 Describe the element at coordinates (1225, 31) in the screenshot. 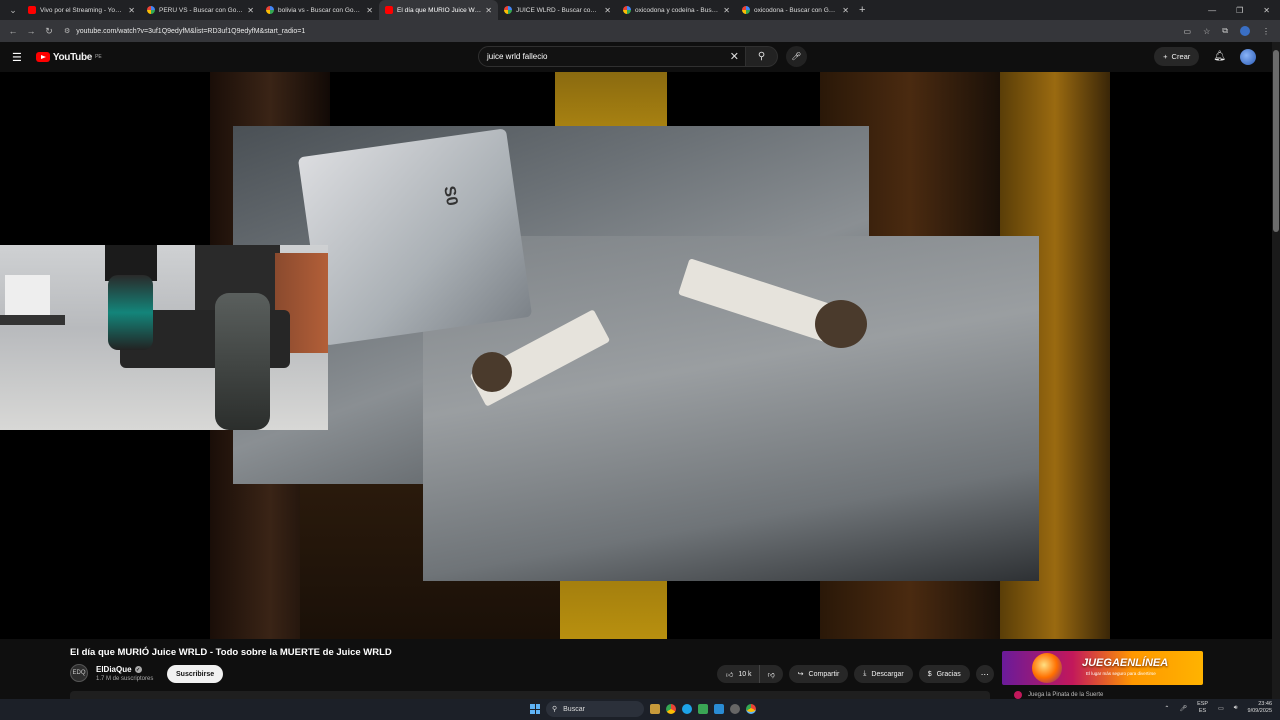

I see `extensions-icon: ⧉` at that location.